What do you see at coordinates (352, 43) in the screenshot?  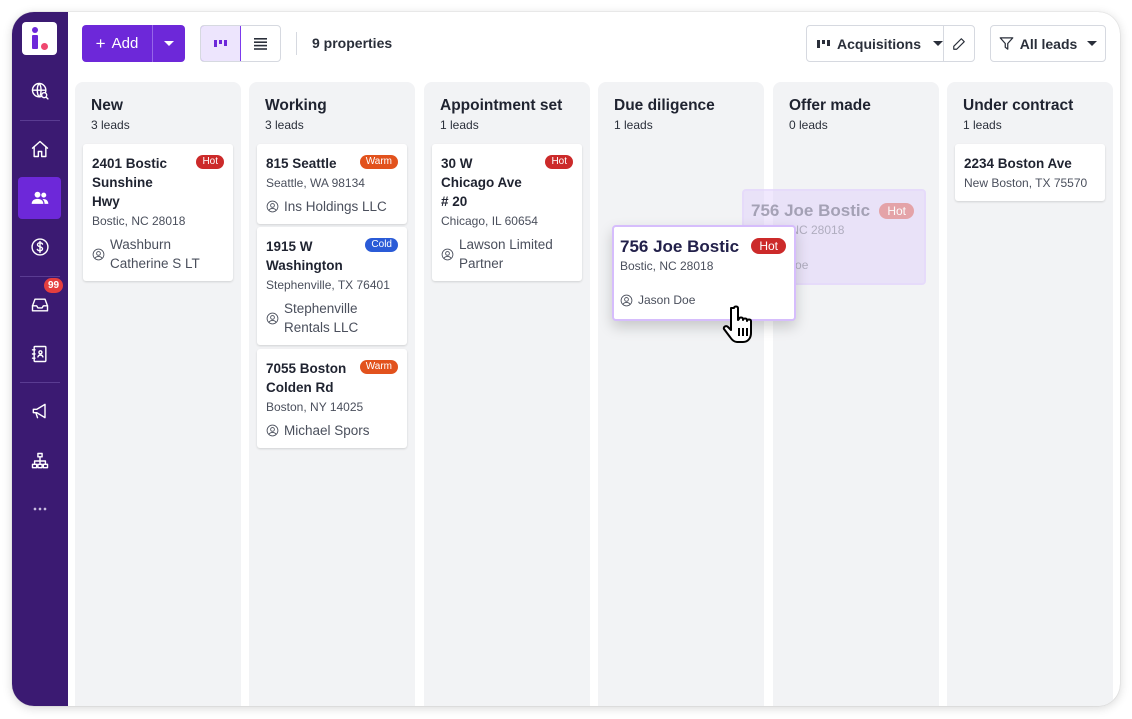 I see `property-count: 9 properties` at bounding box center [352, 43].